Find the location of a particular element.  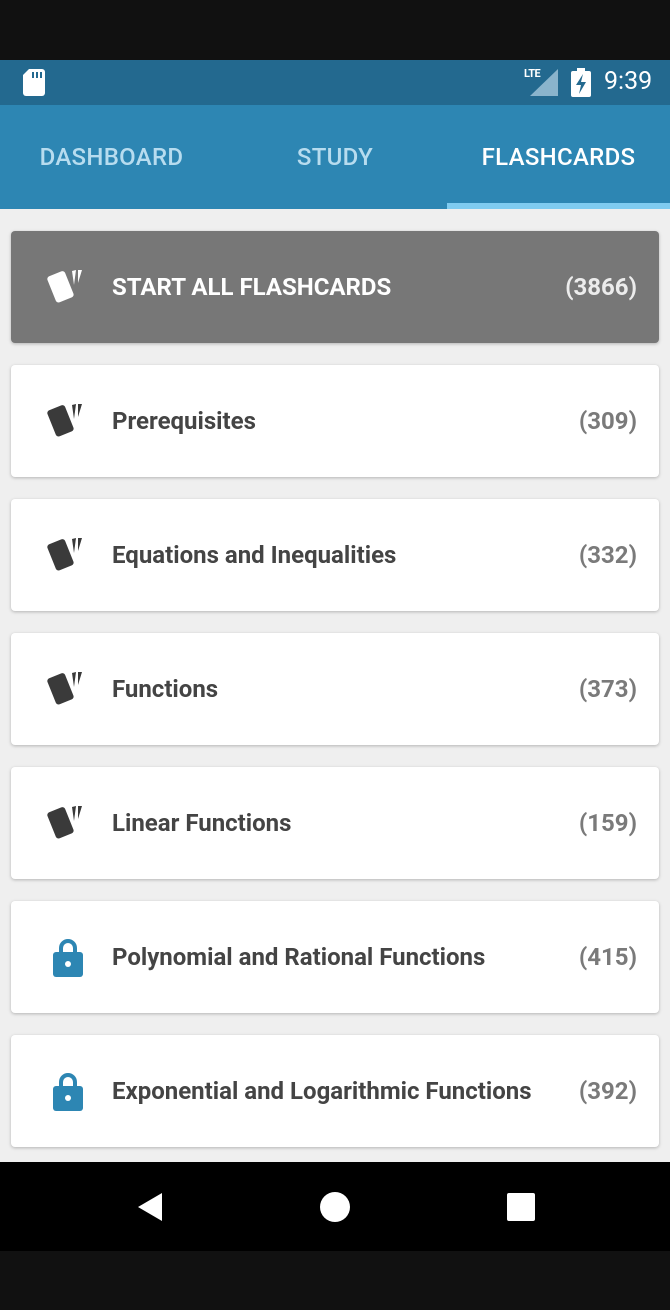

tab-bar: DASHBOARD STUDY FLASHCARDS is located at coordinates (335, 157).